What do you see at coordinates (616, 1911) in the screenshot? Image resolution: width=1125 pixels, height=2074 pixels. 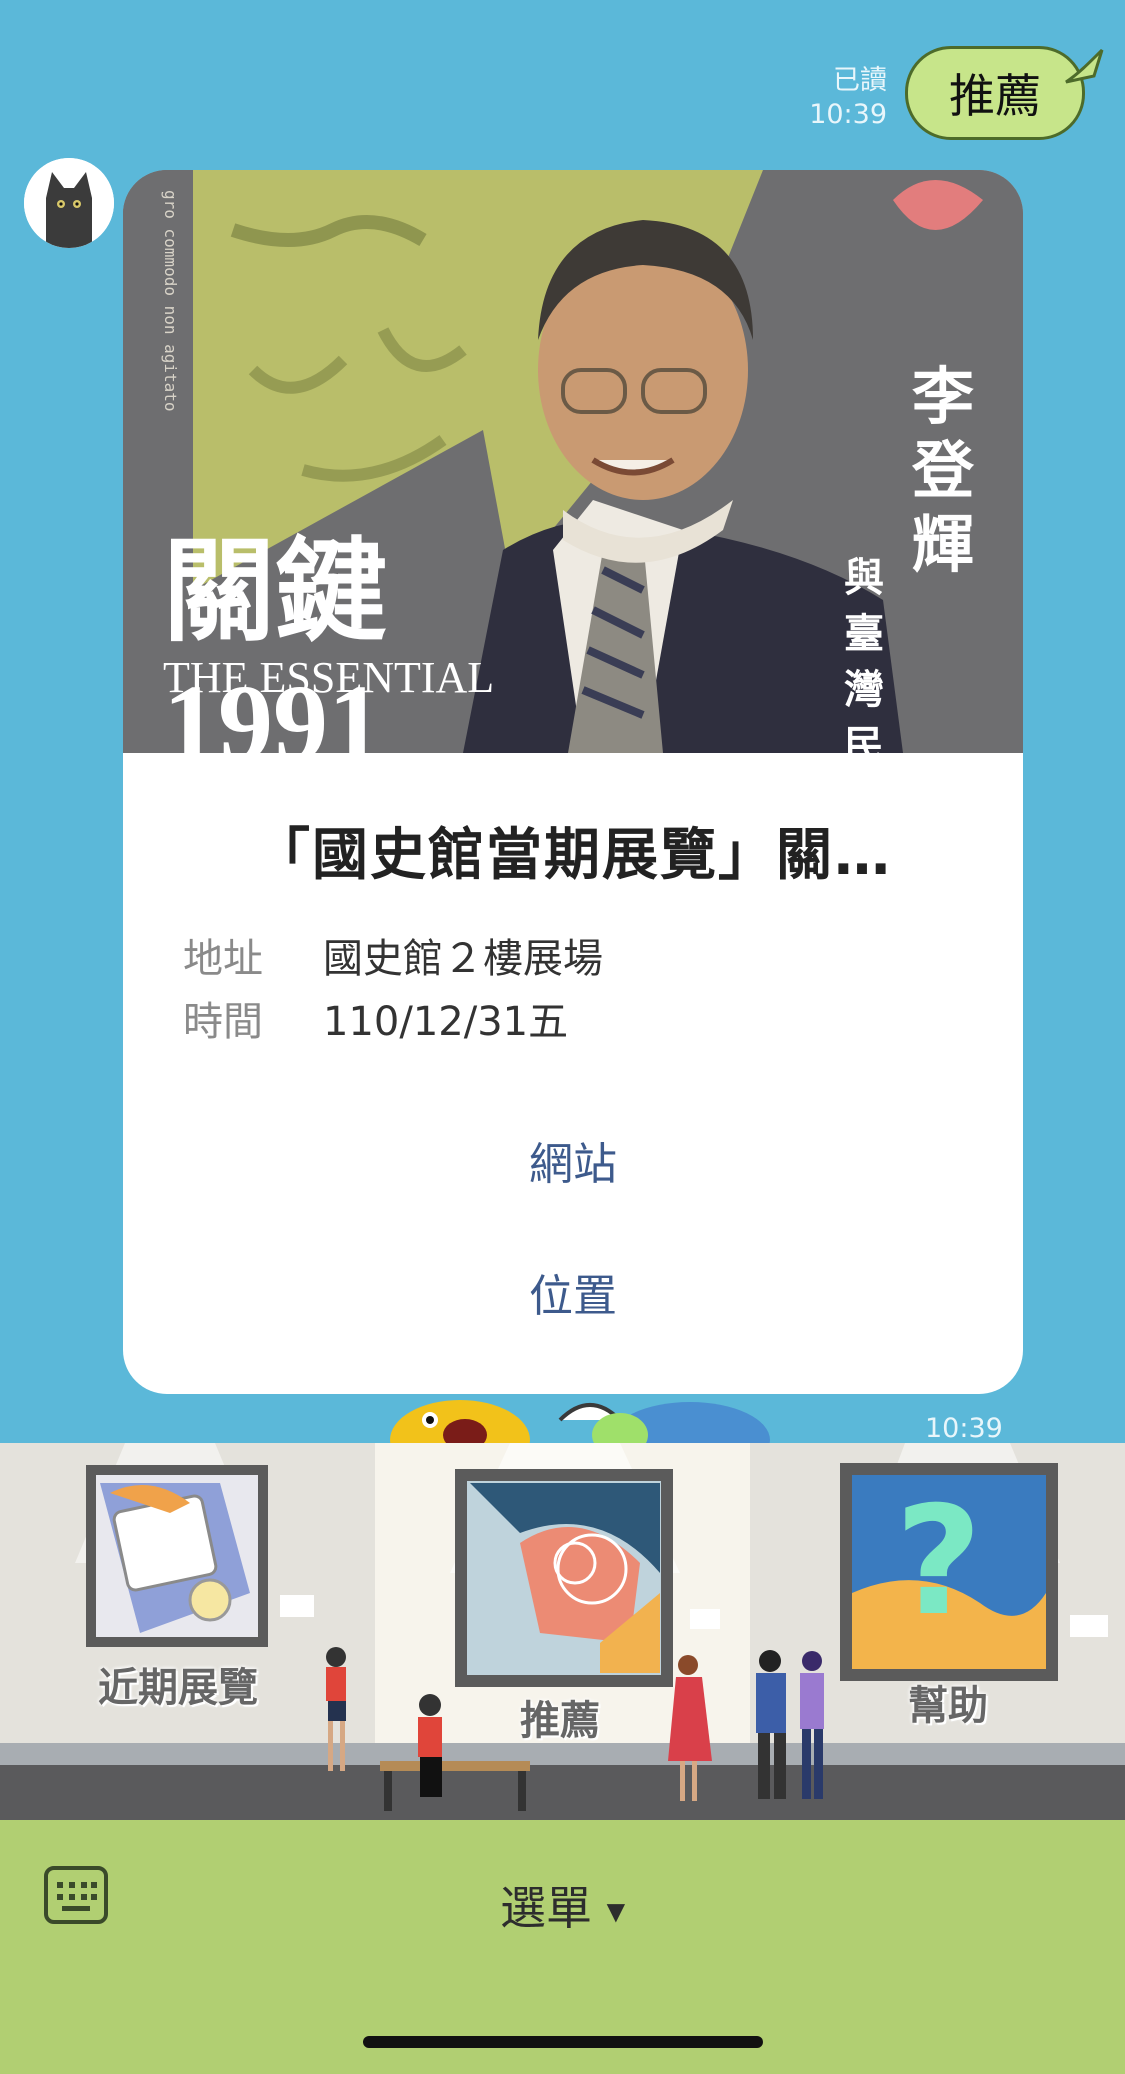 I see `caret-down-icon: ▼` at bounding box center [616, 1911].